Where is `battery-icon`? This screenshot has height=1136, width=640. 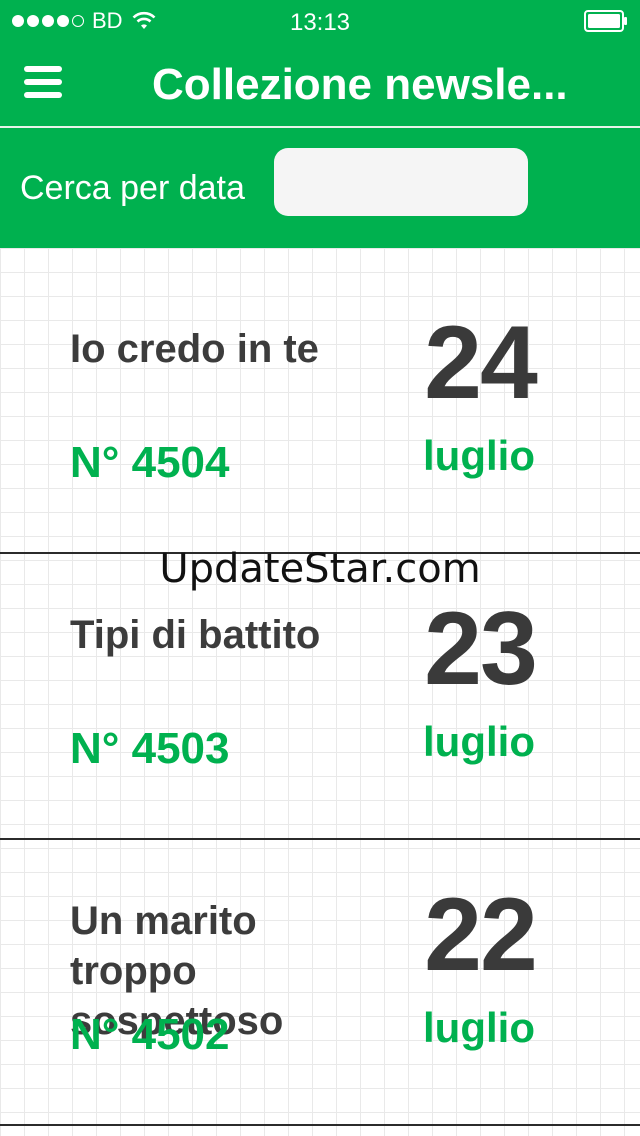
battery-icon is located at coordinates (605, 21).